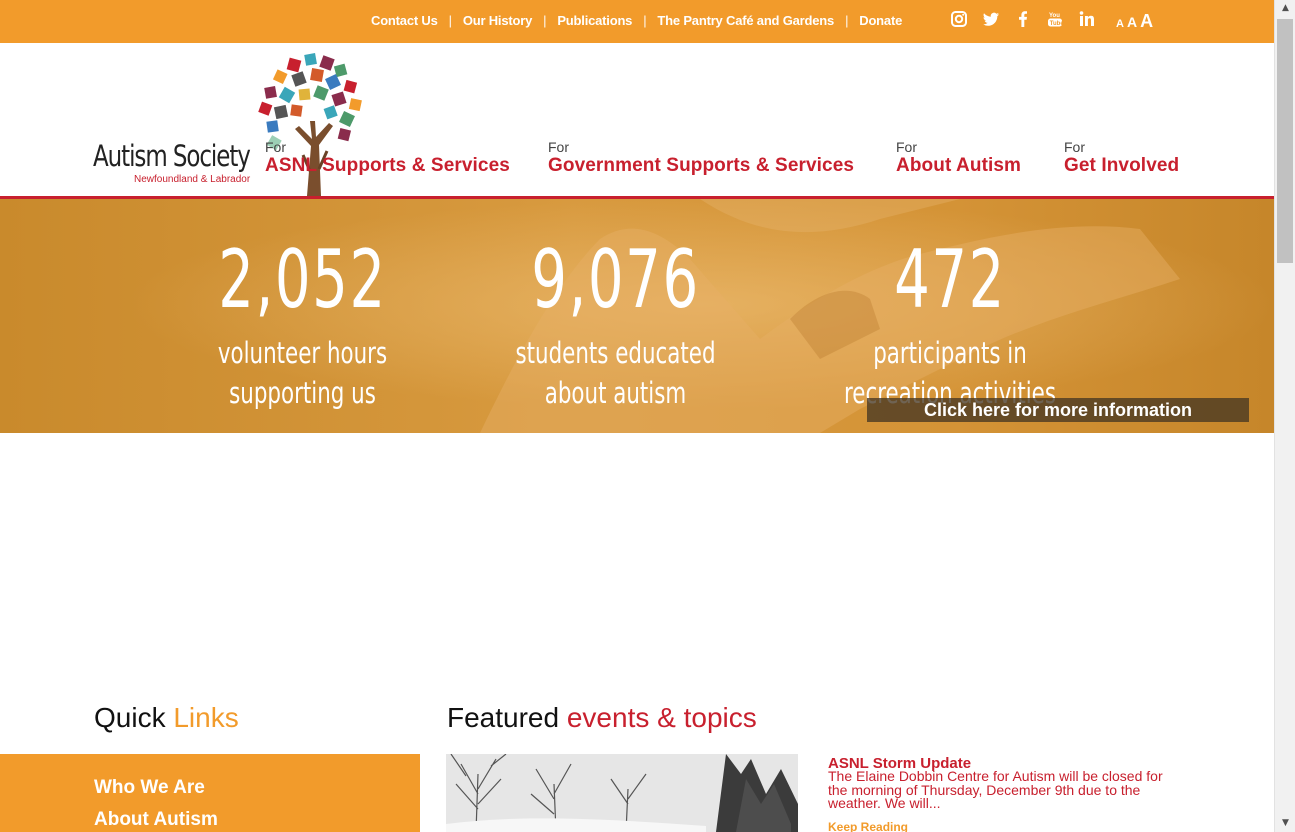 This screenshot has height=832, width=1295. Describe the element at coordinates (172, 156) in the screenshot. I see `logo-title: Autism Society` at that location.